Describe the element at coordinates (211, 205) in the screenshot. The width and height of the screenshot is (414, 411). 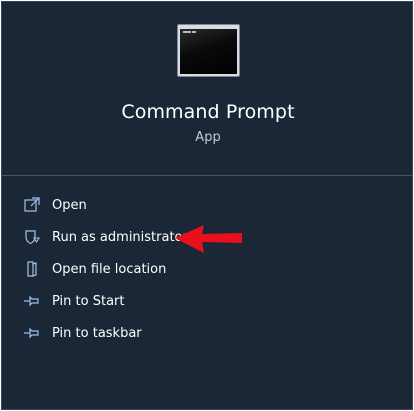
I see `menu-item-open: Open` at that location.